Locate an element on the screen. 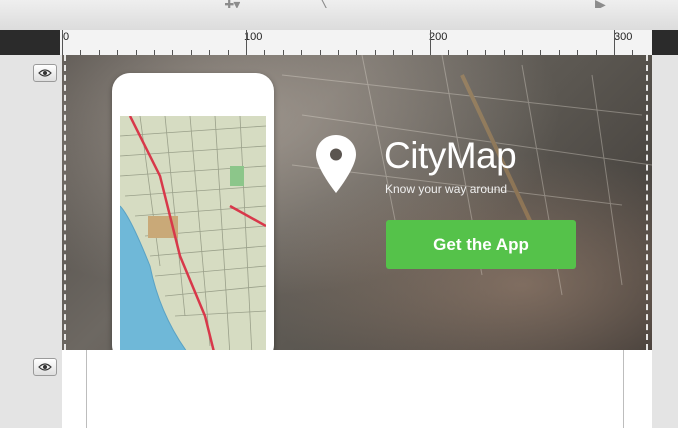  toolbar-icon: ▁ is located at coordinates (155, 4).